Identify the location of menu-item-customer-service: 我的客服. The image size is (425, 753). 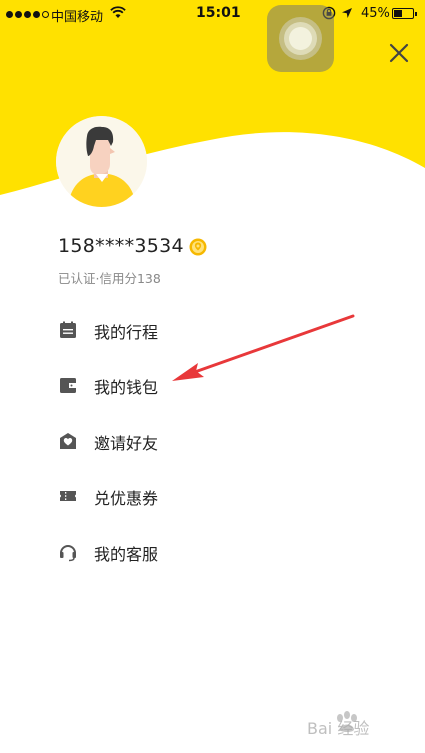
(212, 552).